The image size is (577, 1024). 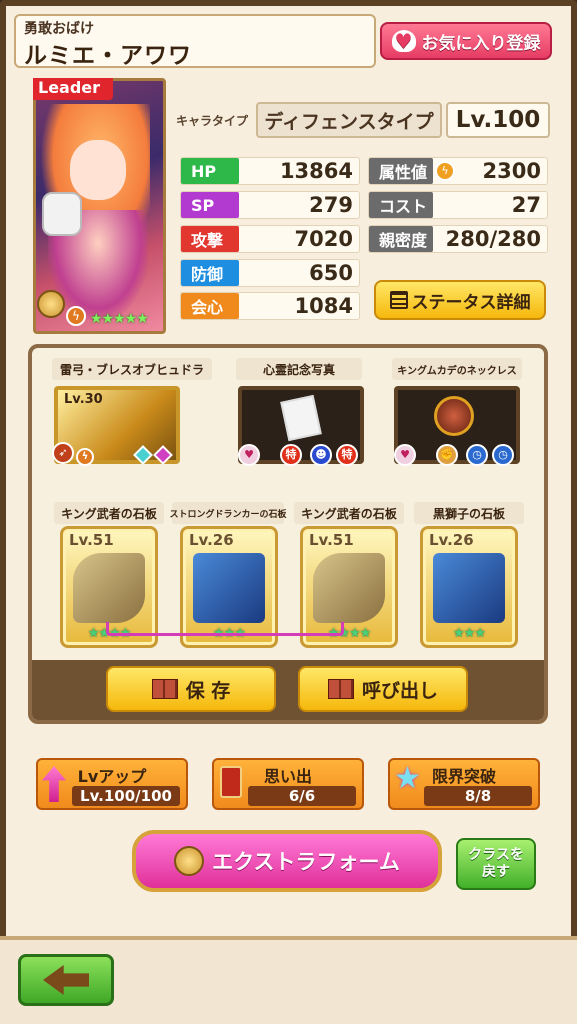 What do you see at coordinates (270, 205) in the screenshot?
I see `stat-sp: SP 279` at bounding box center [270, 205].